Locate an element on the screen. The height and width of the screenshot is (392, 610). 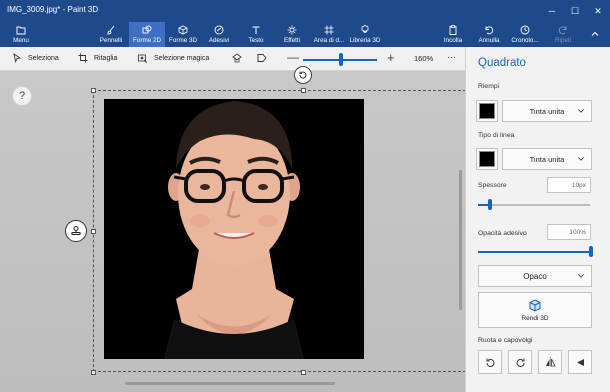
flip-vertical-button is located at coordinates (580, 362).